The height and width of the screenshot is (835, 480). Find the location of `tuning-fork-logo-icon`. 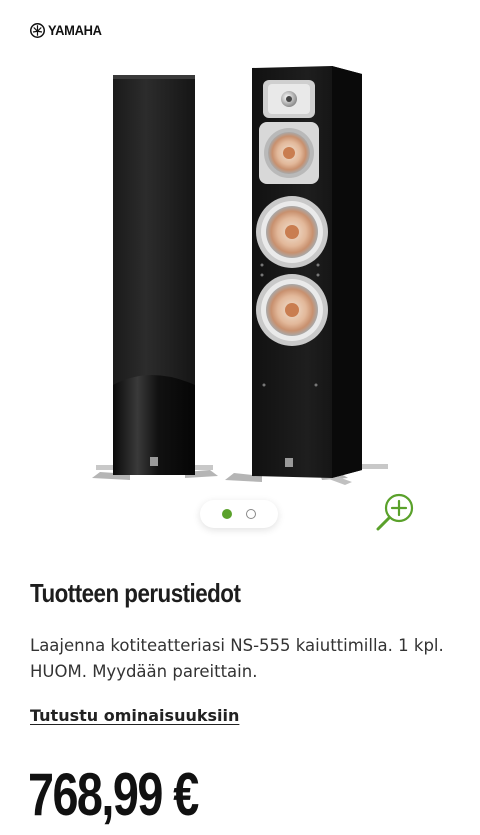

tuning-fork-logo-icon is located at coordinates (37, 30).